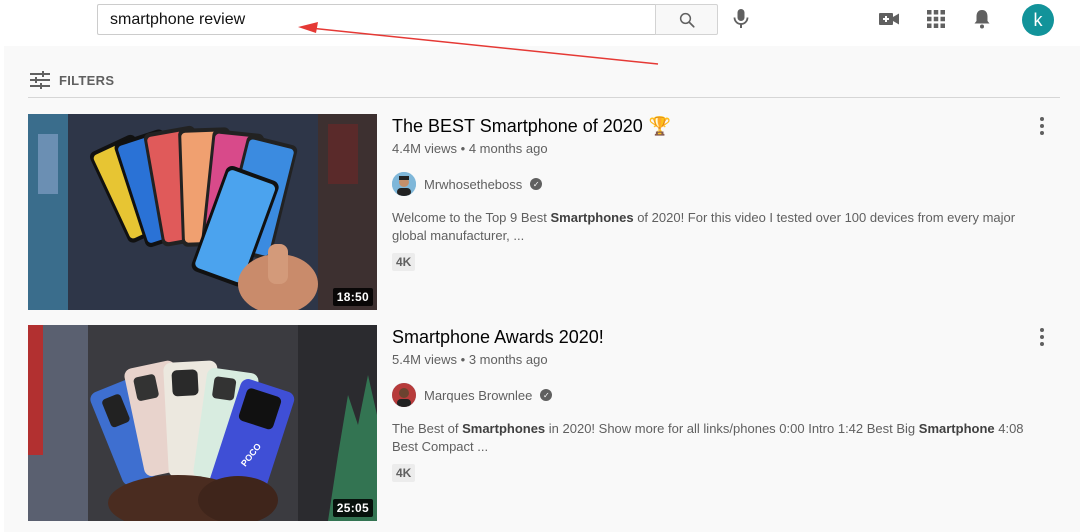  I want to click on description-text: The Best of, so click(427, 428).